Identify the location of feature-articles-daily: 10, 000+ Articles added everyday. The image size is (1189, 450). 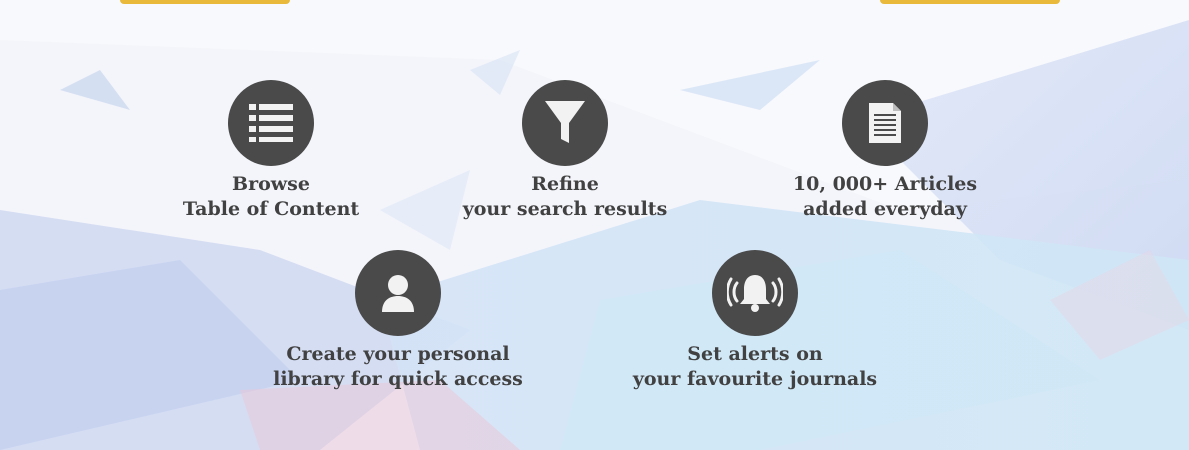
(885, 151).